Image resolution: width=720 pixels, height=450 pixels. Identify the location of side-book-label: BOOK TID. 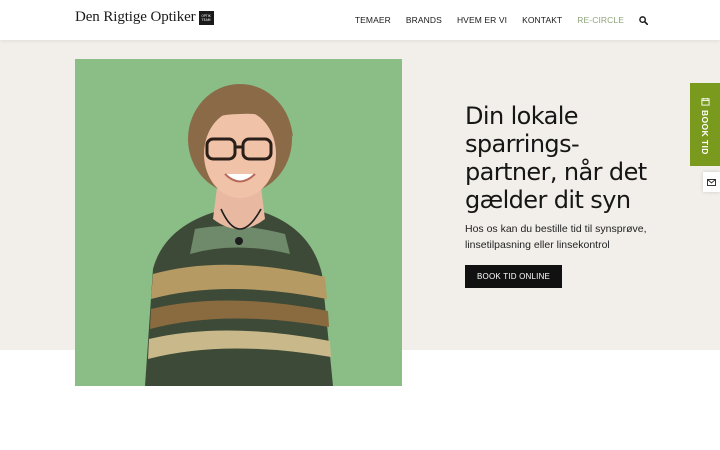
(705, 132).